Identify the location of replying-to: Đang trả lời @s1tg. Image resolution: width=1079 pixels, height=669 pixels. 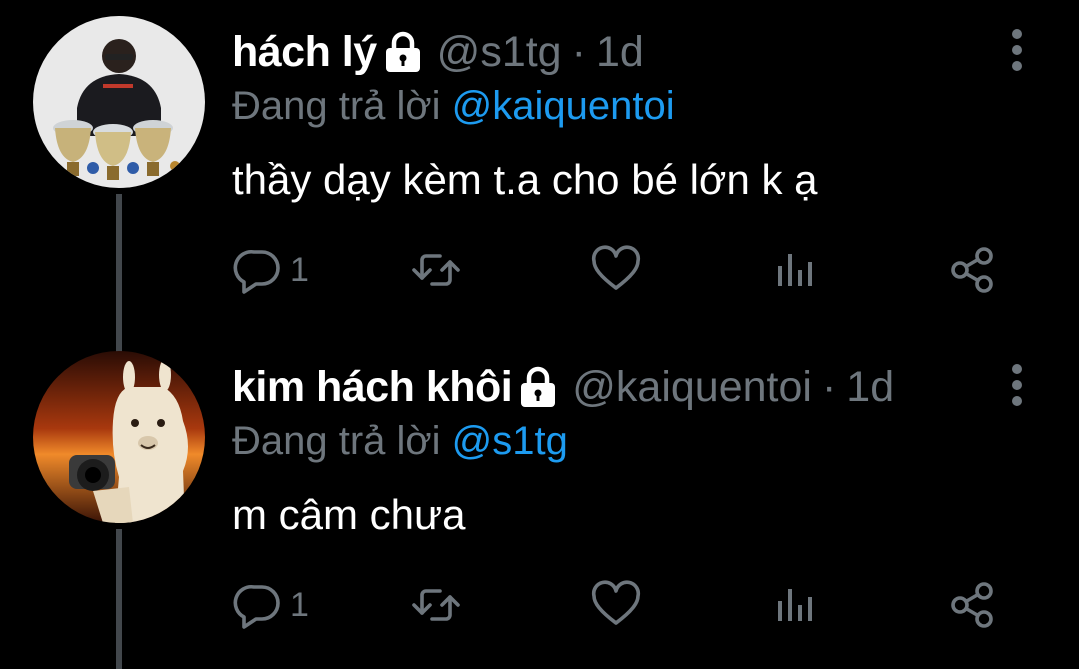
(400, 441).